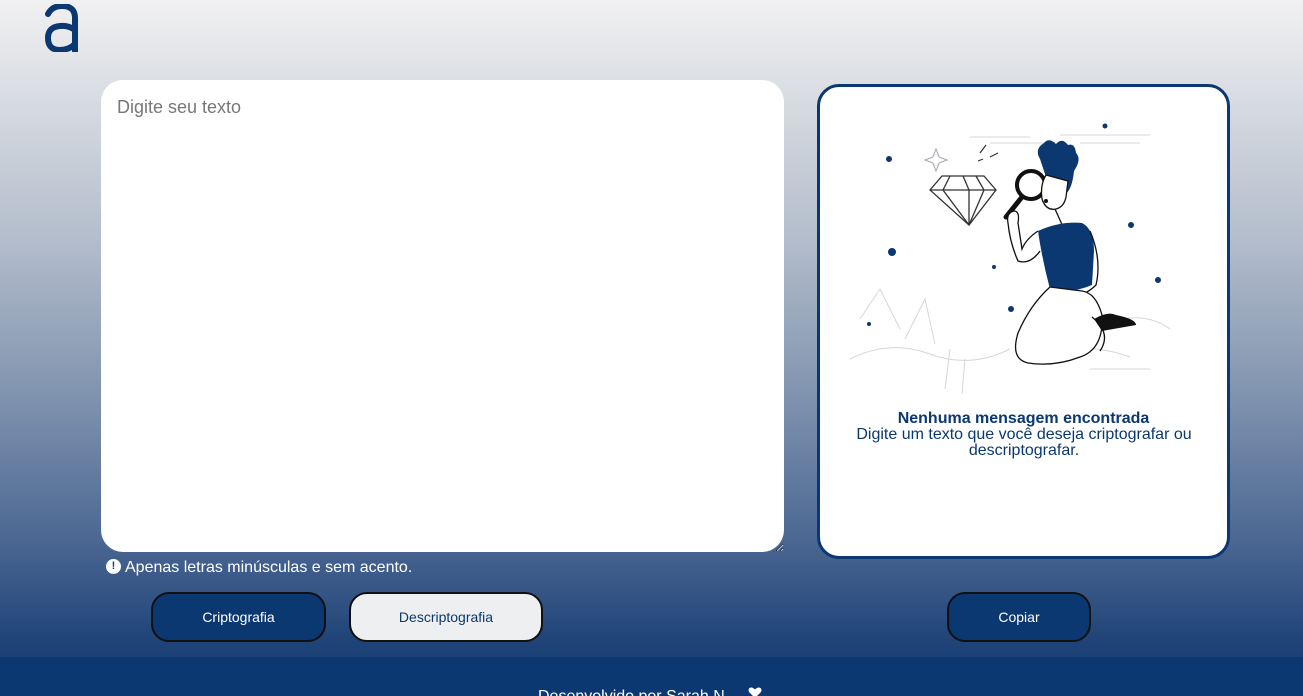 This screenshot has width=1303, height=696. I want to click on copy-button: Copiar, so click(1019, 617).